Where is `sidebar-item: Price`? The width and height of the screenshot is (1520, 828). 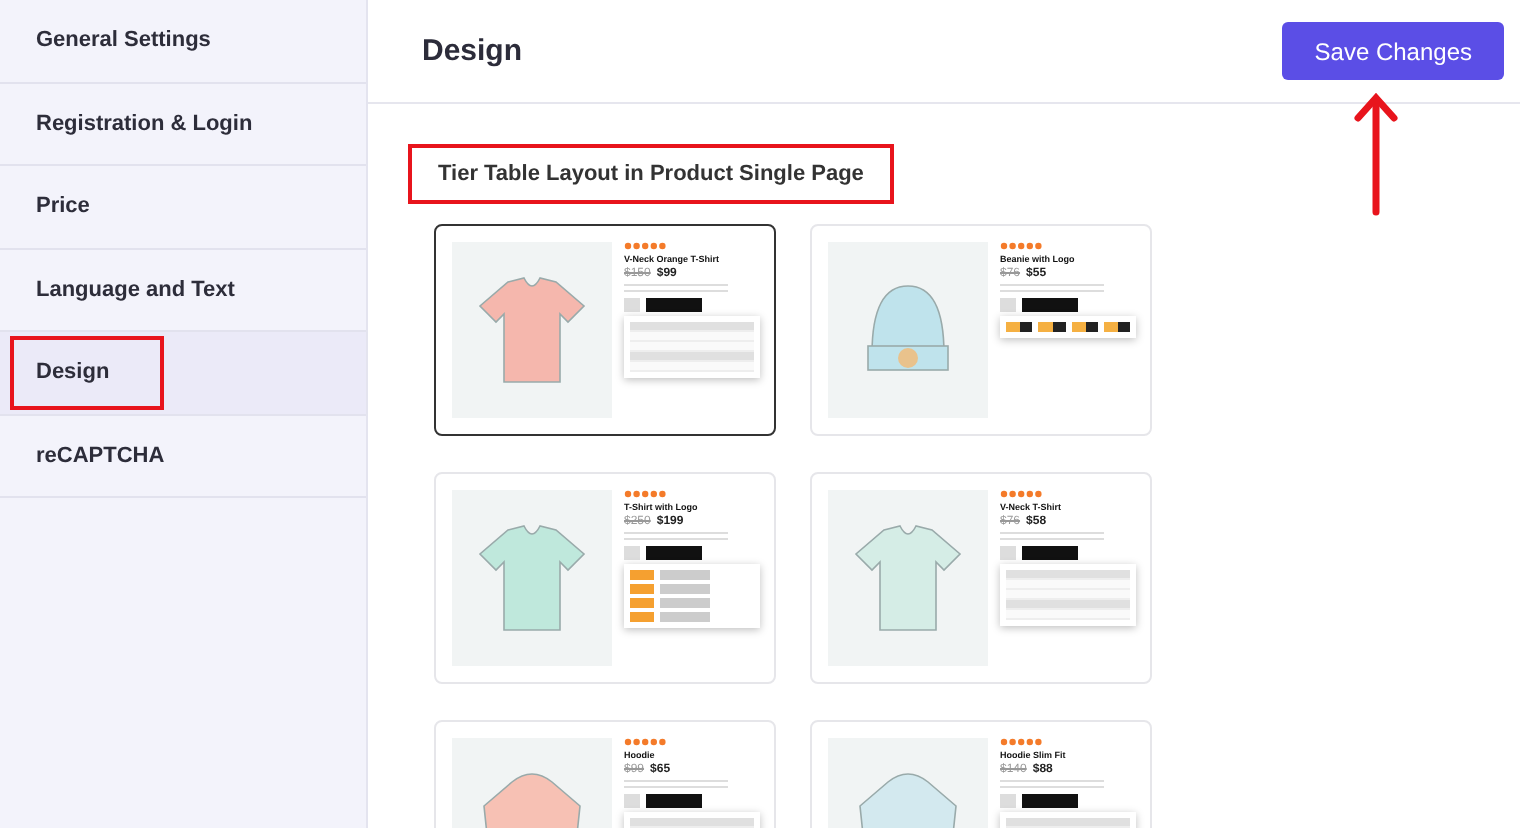
sidebar-item: Price is located at coordinates (183, 207).